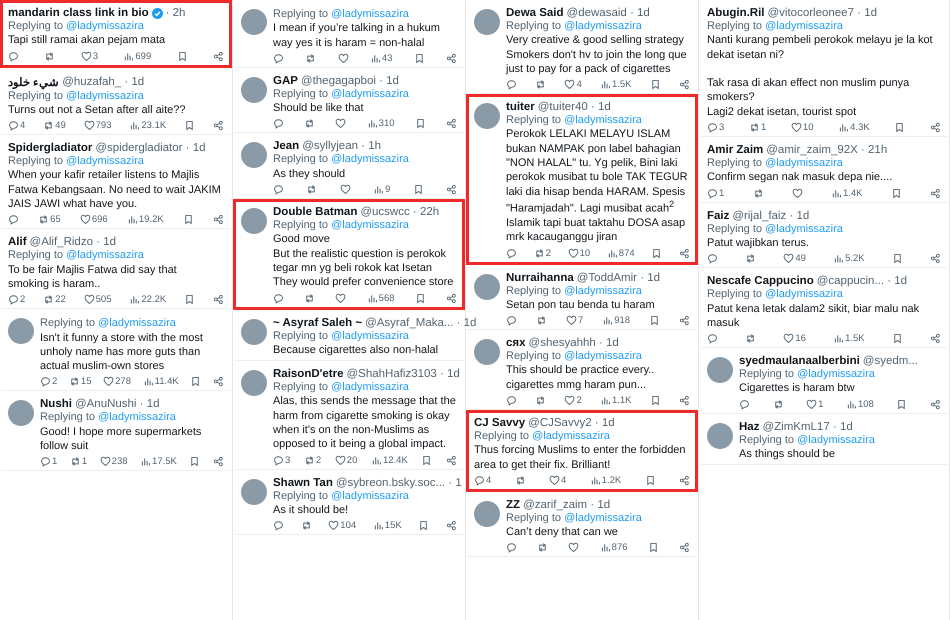  I want to click on user-name: ZZ, so click(513, 504).